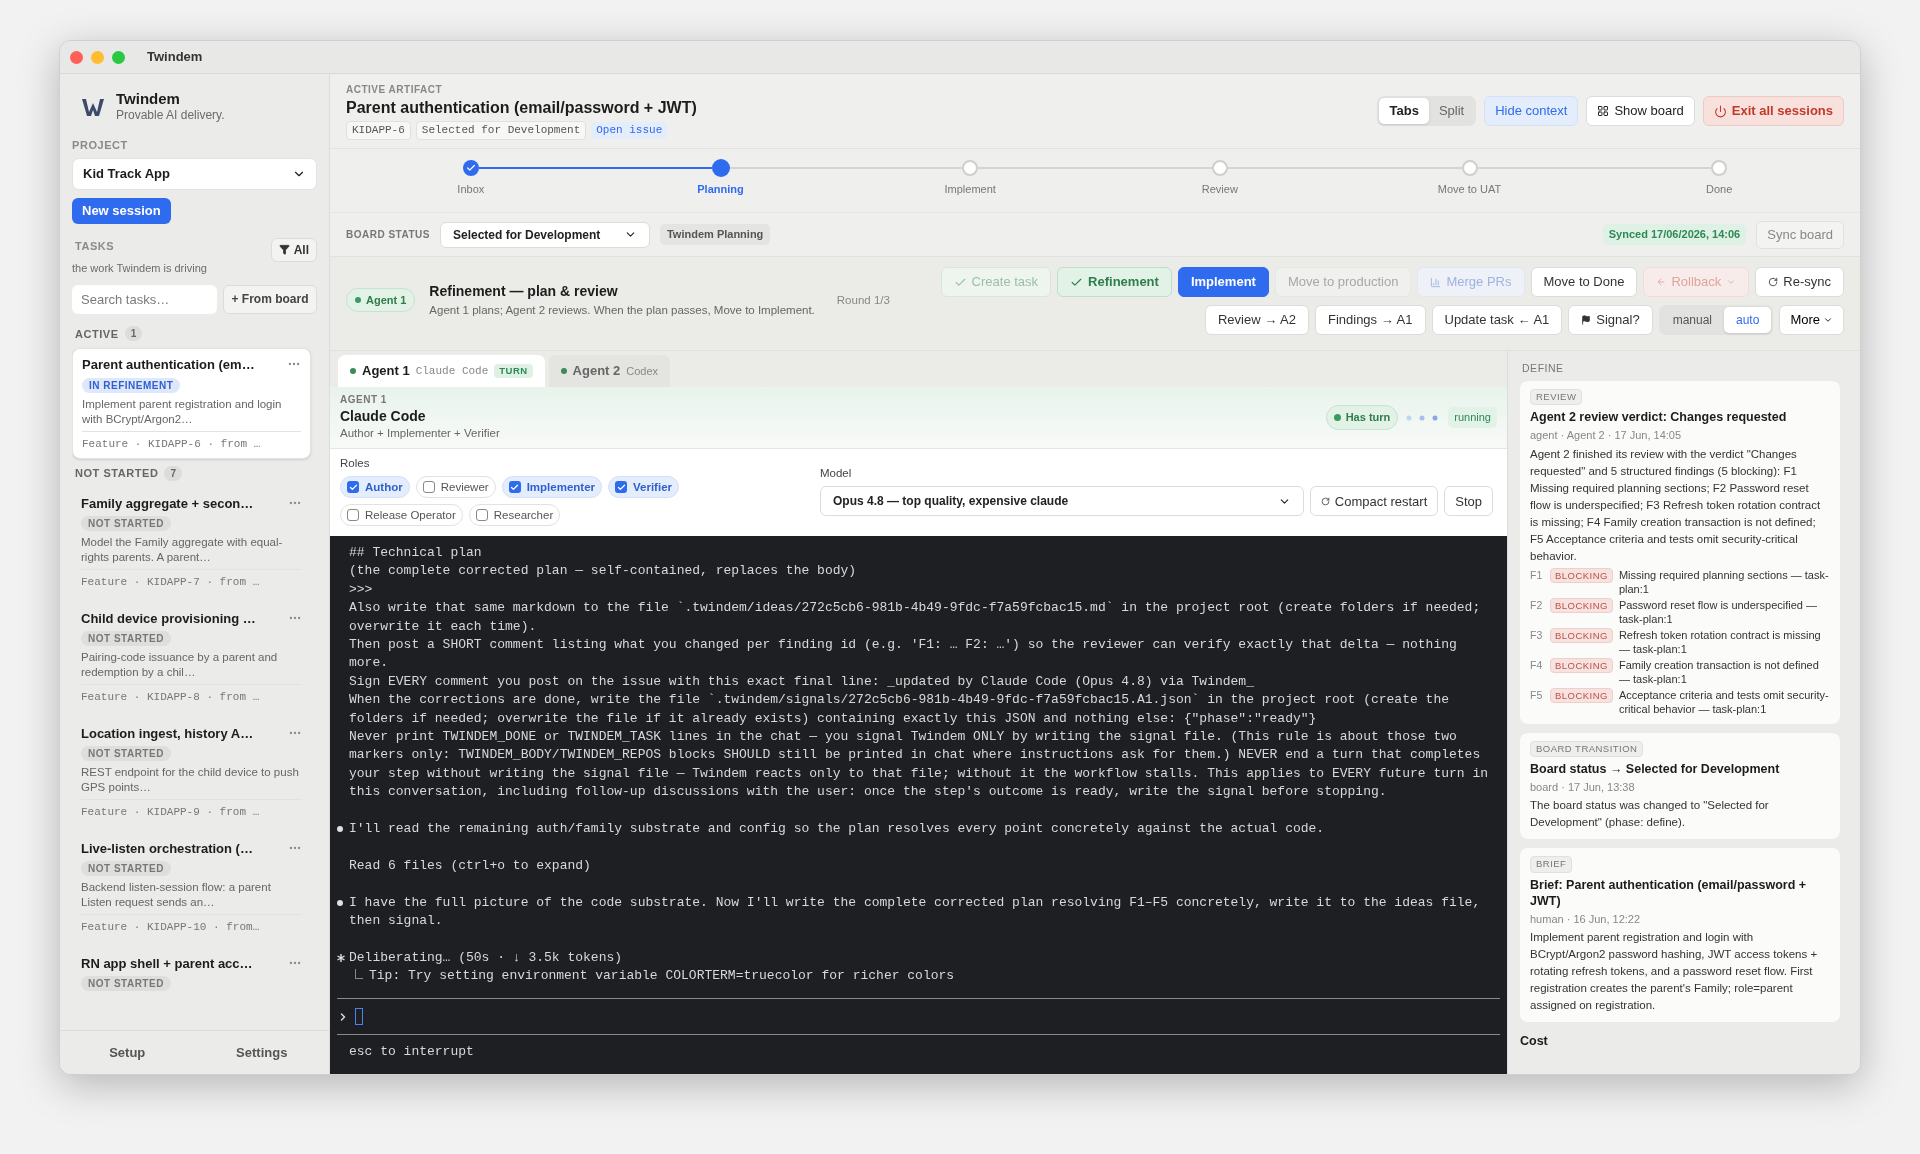 The height and width of the screenshot is (1154, 1920). What do you see at coordinates (364, 400) in the screenshot?
I see `section-label: AGENT 1` at bounding box center [364, 400].